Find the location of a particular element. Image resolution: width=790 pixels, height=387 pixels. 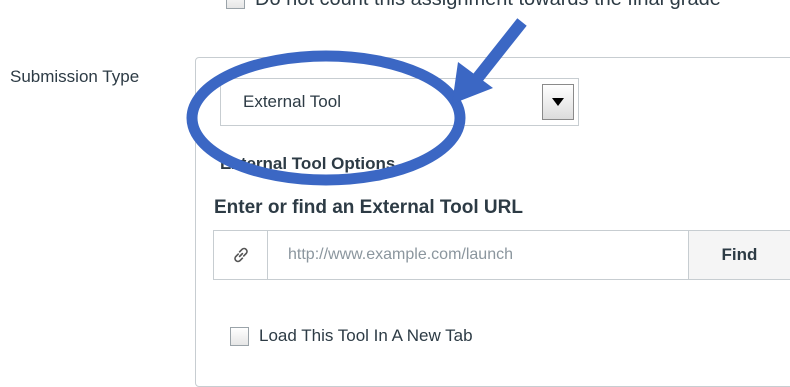

external-tool-url-group: Find is located at coordinates (501, 255).